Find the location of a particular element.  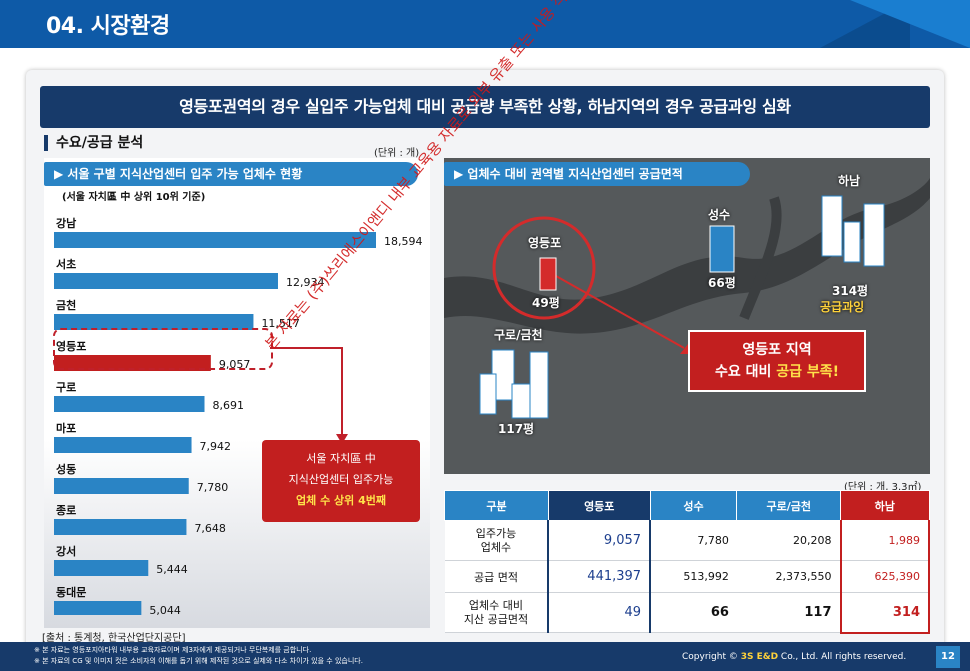

ranking-callout: 서울 자치區 中 지식산업센터 입주가능 업체 수 상위 4번째 is located at coordinates (341, 481).